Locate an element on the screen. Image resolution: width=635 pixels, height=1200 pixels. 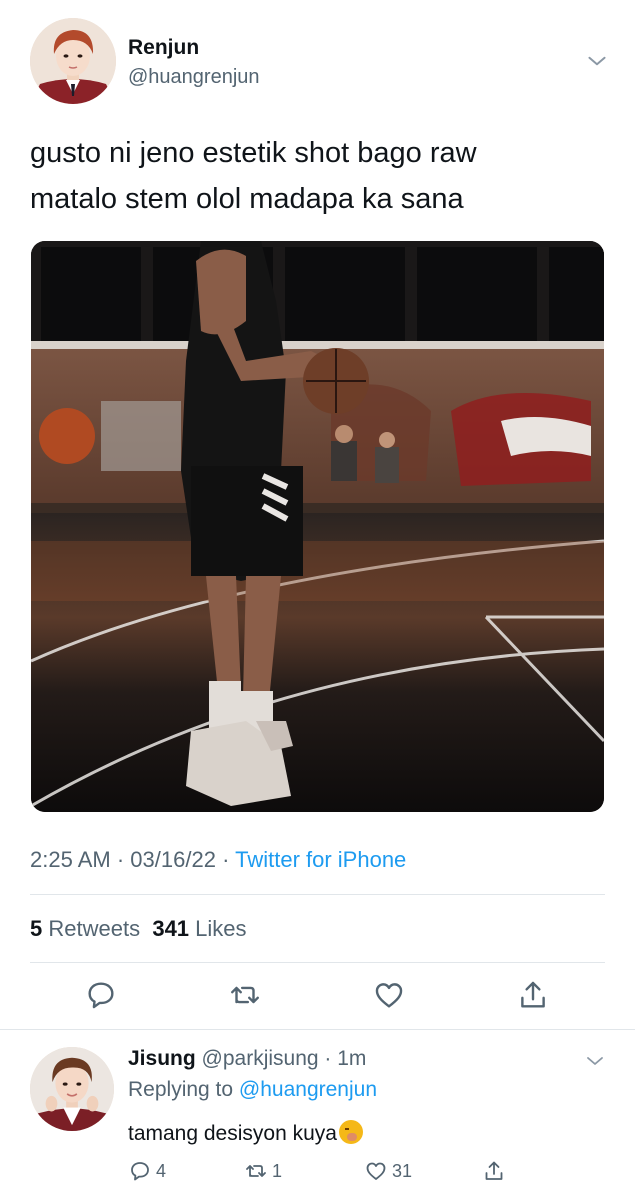
reply-share-button is located at coordinates (496, 1171).